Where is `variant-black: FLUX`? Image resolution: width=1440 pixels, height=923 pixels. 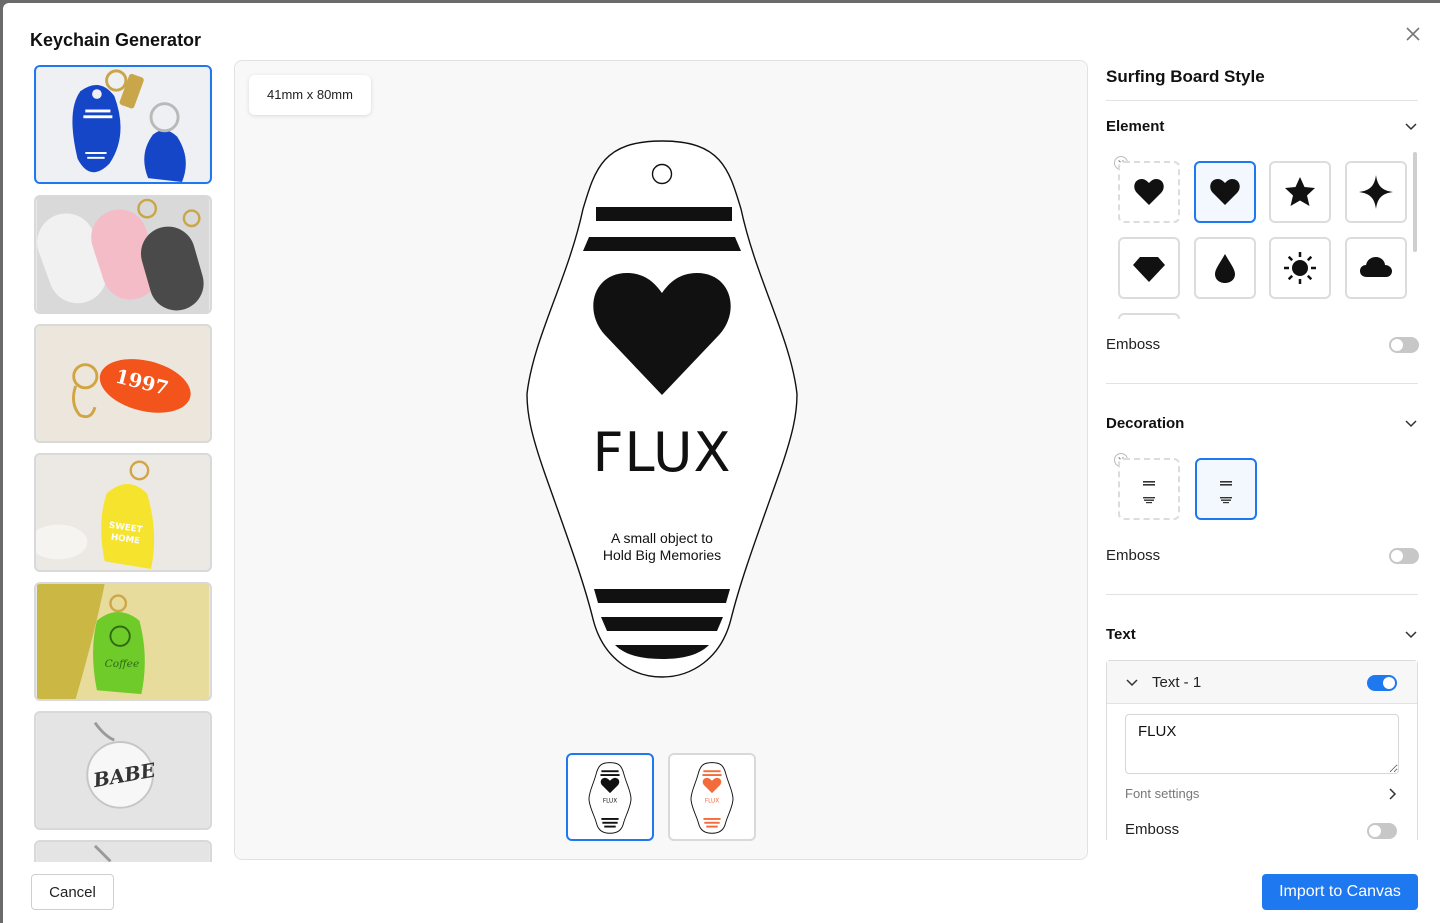 variant-black: FLUX is located at coordinates (610, 797).